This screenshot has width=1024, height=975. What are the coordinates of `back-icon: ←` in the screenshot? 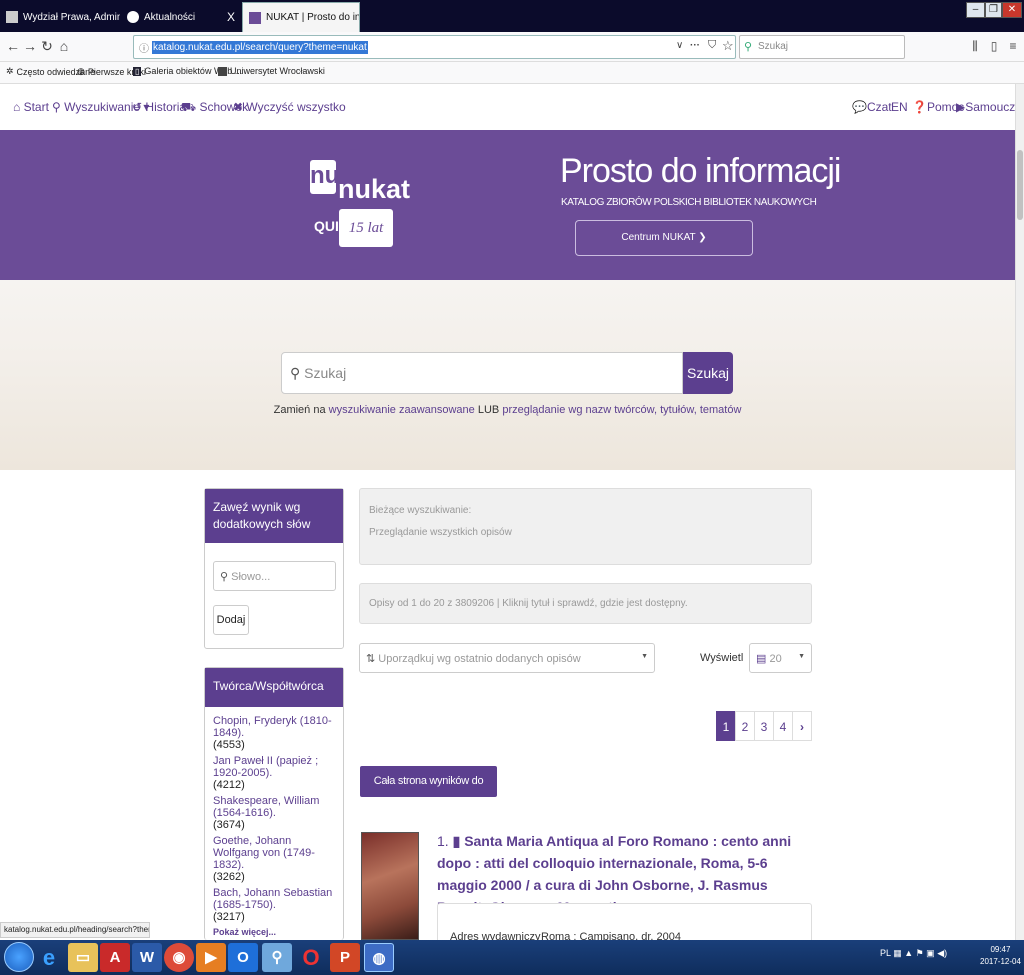 It's located at (13, 46).